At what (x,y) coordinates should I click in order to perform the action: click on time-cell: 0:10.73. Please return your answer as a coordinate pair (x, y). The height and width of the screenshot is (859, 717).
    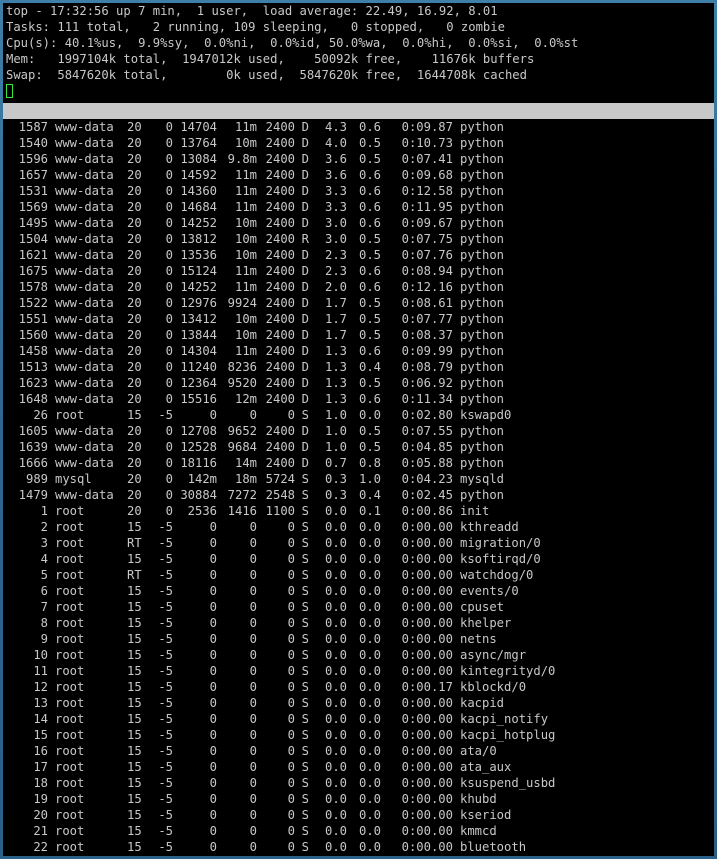
    Looking at the image, I should click on (427, 143).